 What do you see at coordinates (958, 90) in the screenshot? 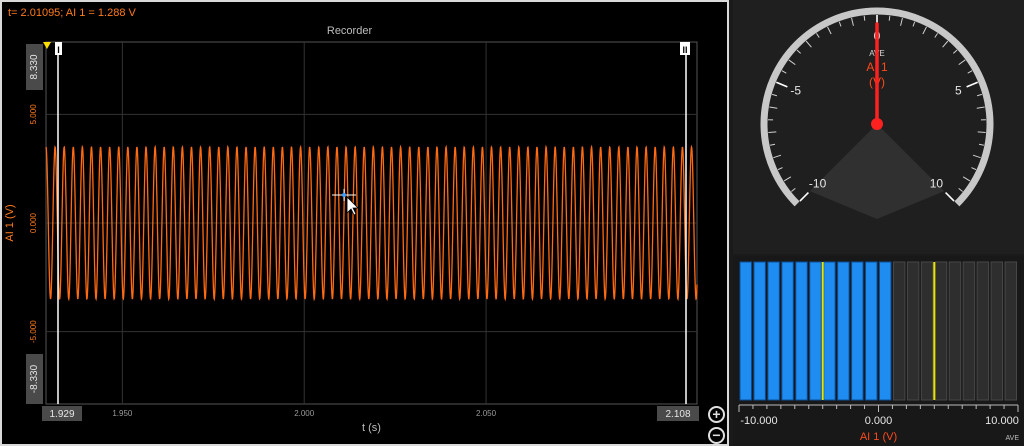
I see `gauge-scale-label: 5` at bounding box center [958, 90].